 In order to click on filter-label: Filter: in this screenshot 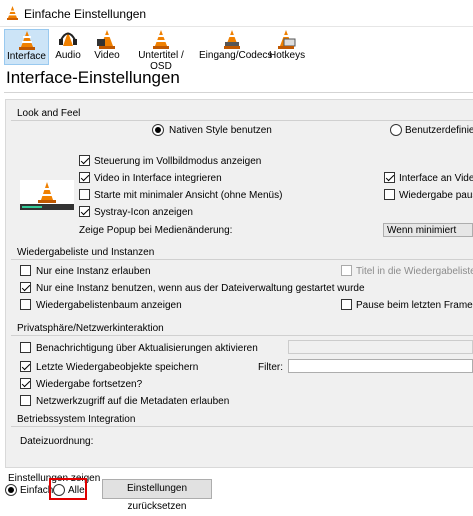, I will do `click(270, 367)`.